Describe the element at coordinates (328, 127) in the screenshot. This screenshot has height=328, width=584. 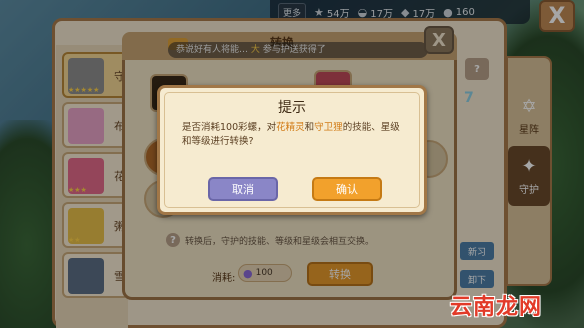
I see `highlight-name: 守卫狸` at that location.